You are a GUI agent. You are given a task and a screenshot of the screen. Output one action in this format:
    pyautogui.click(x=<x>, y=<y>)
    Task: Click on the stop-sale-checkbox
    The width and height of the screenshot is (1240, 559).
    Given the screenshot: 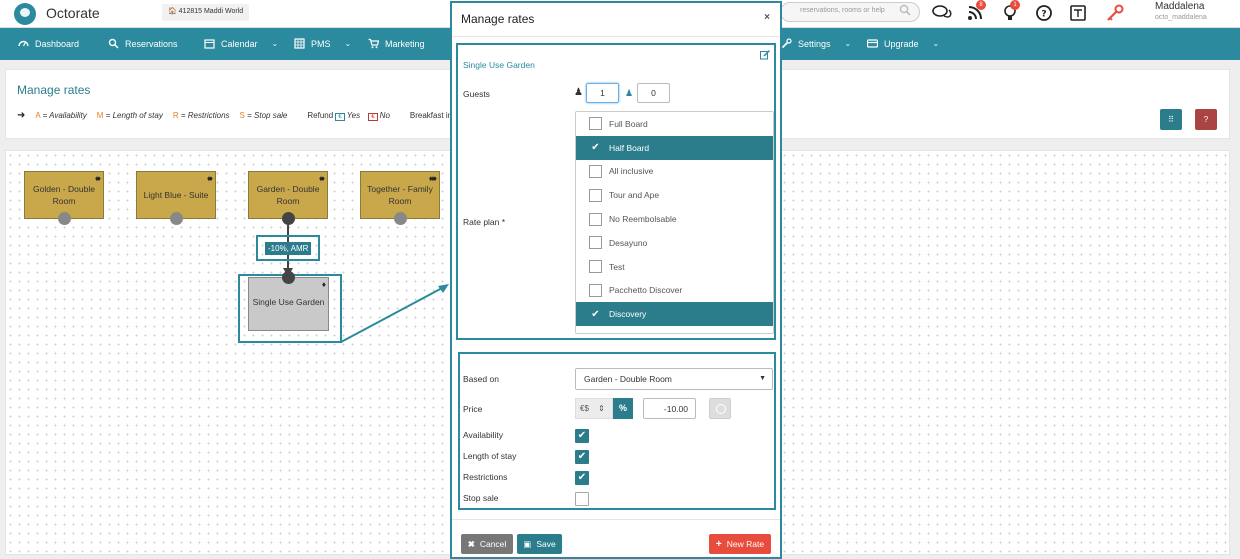 What is the action you would take?
    pyautogui.click(x=582, y=499)
    